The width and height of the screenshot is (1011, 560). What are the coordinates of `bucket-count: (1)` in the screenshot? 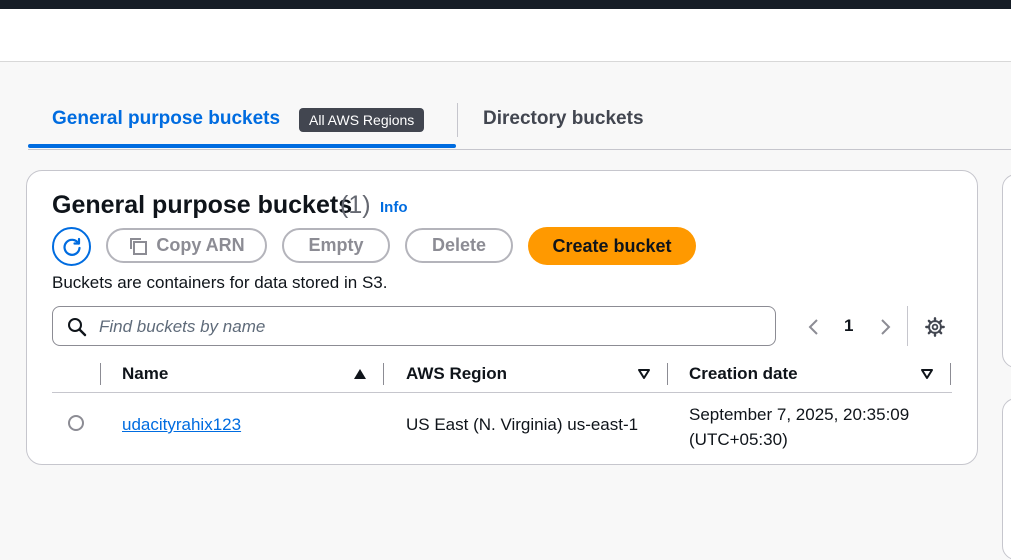 It's located at (355, 205).